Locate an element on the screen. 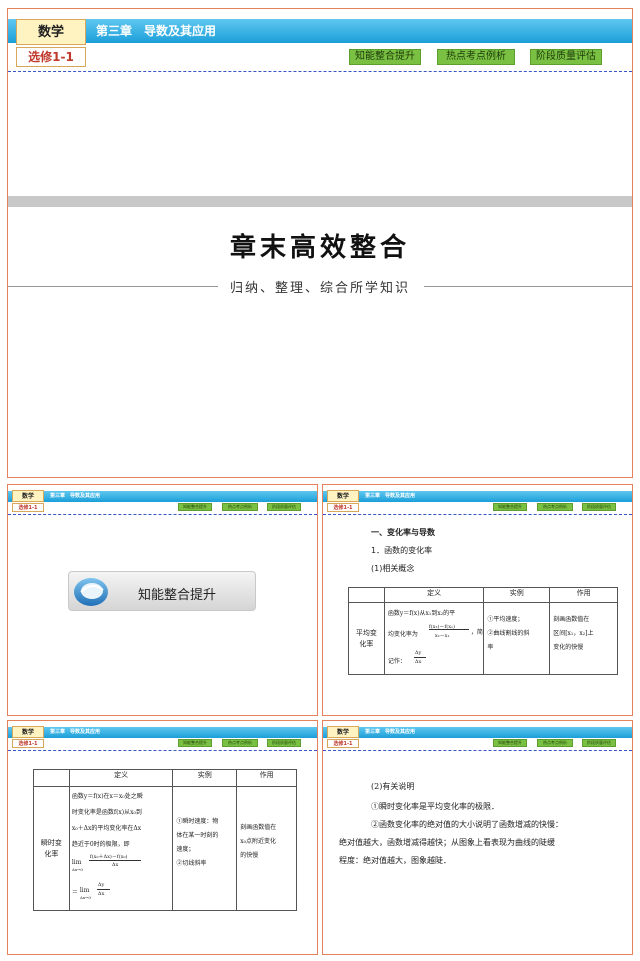 The image size is (640, 961). row-label-line: 瞬时变 is located at coordinates (51, 842).